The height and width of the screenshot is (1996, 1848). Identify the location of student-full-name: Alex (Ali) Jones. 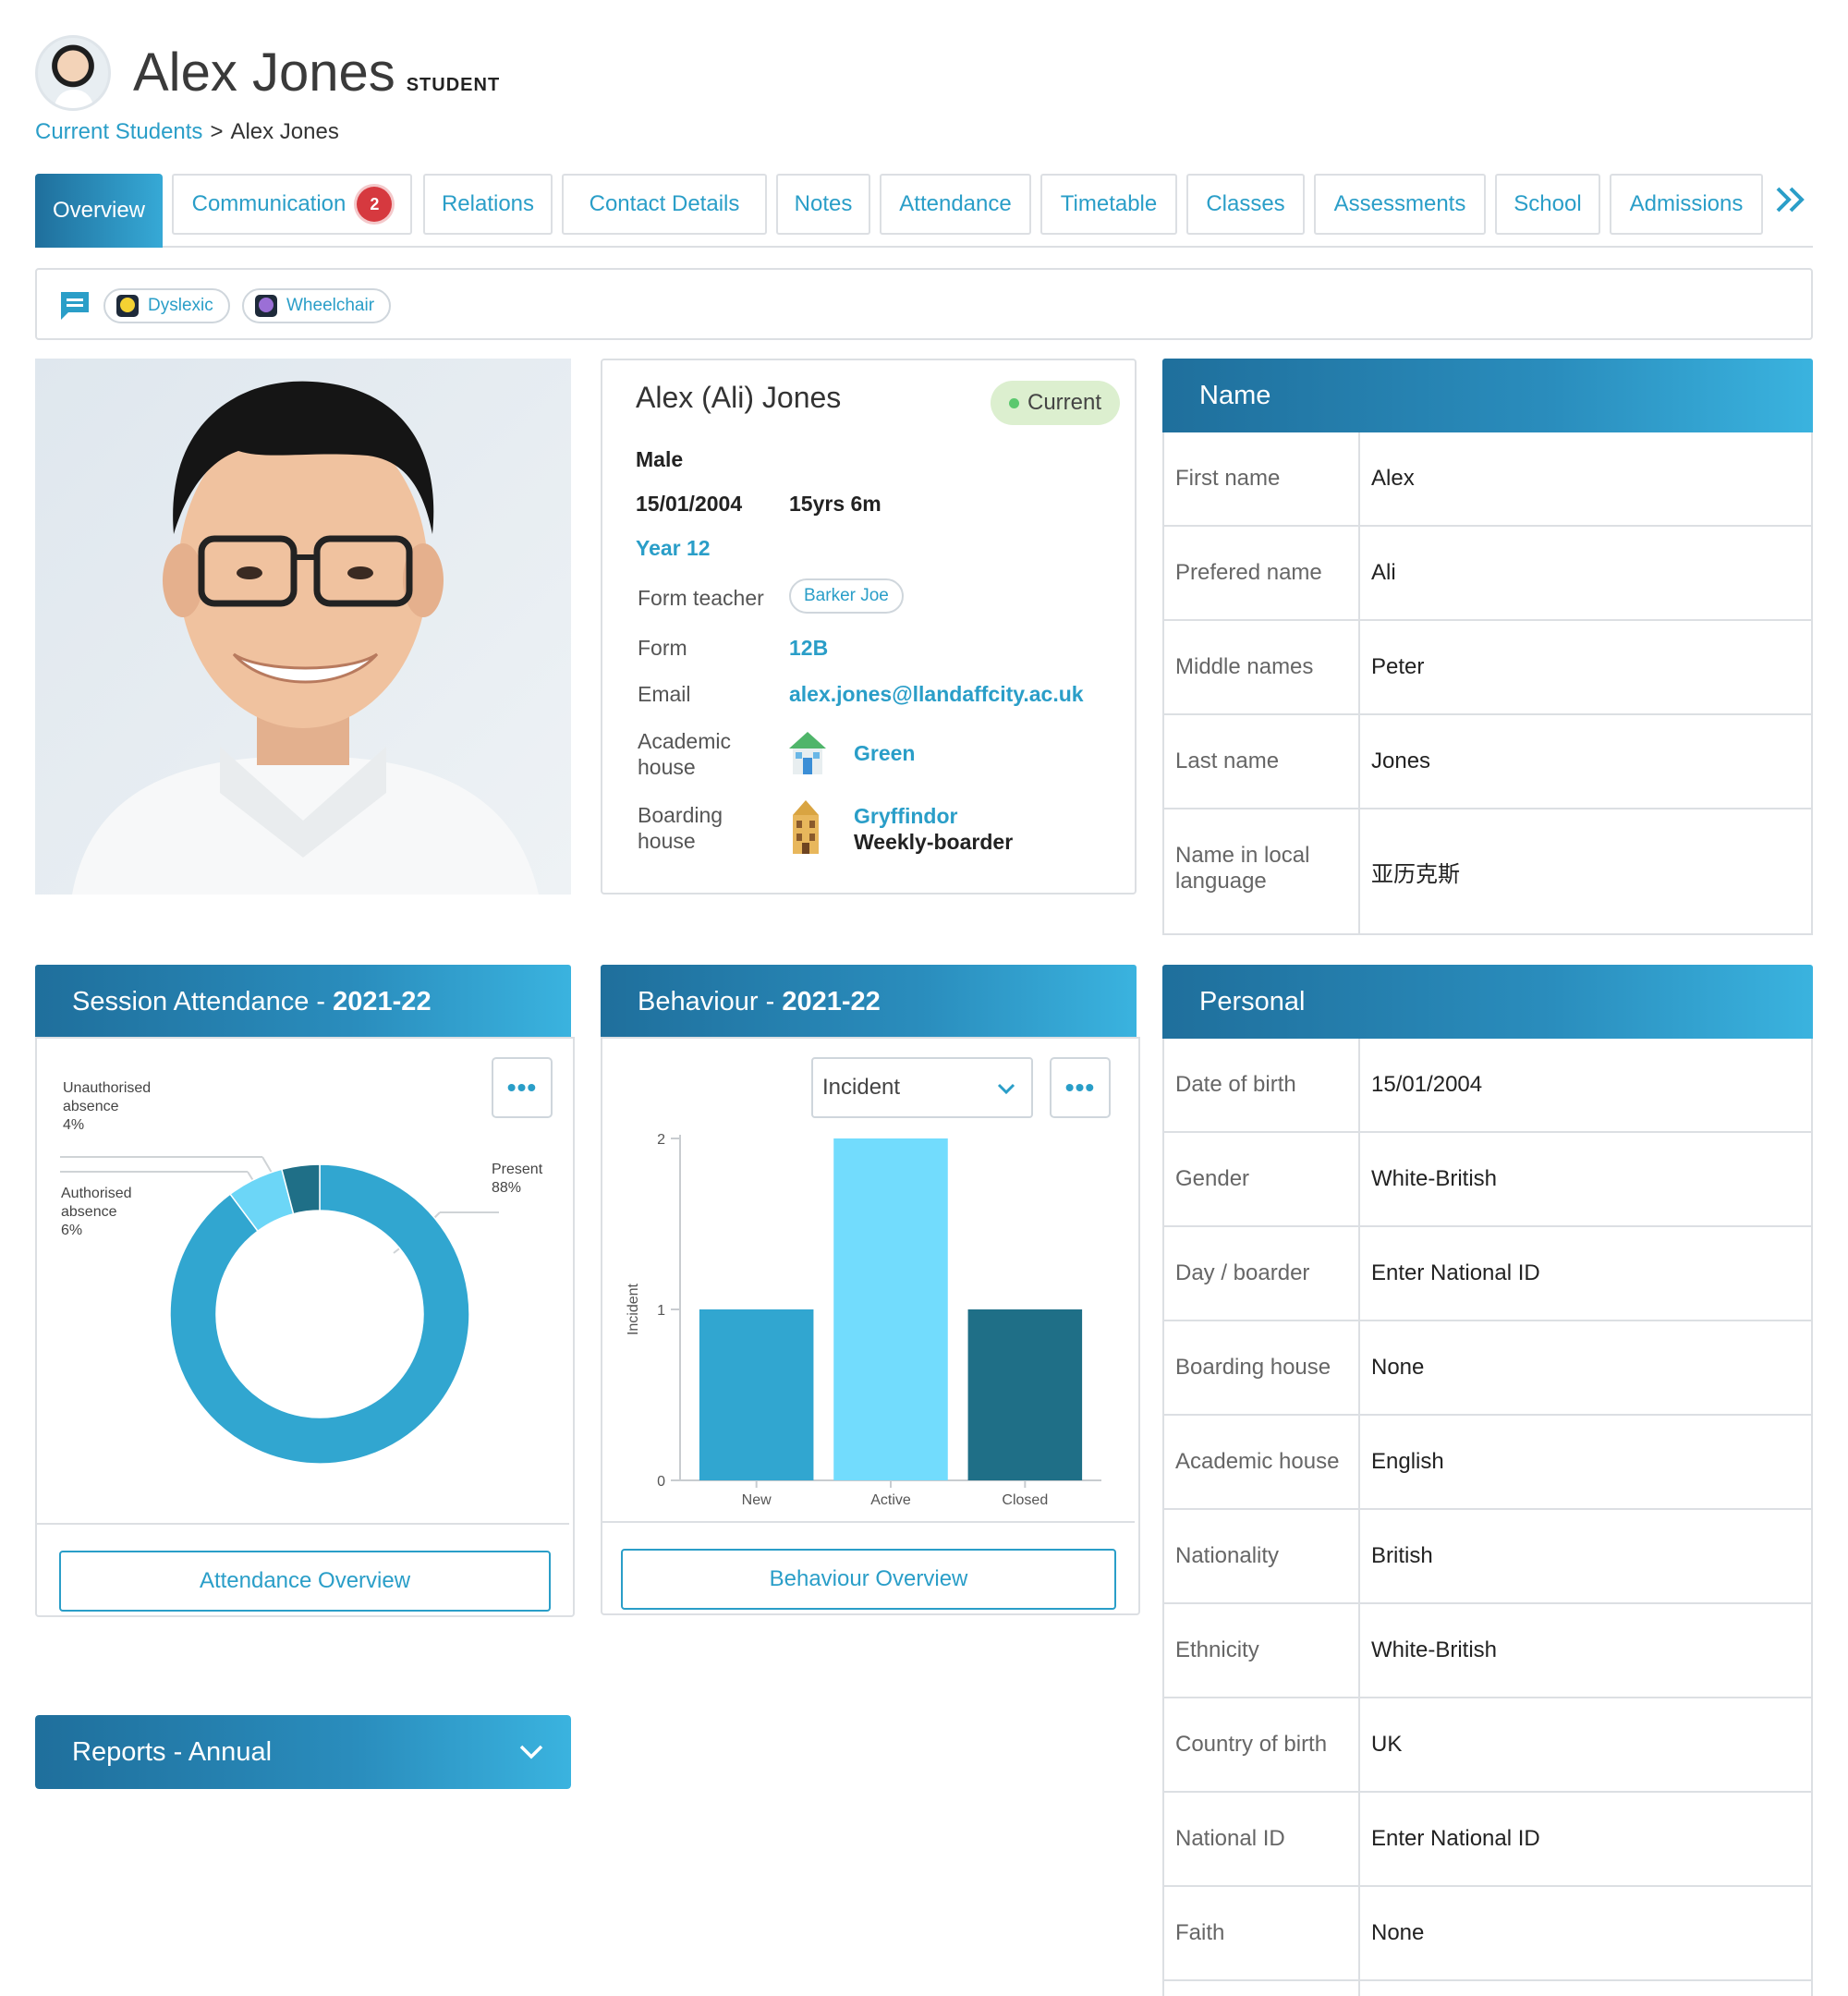
(739, 397).